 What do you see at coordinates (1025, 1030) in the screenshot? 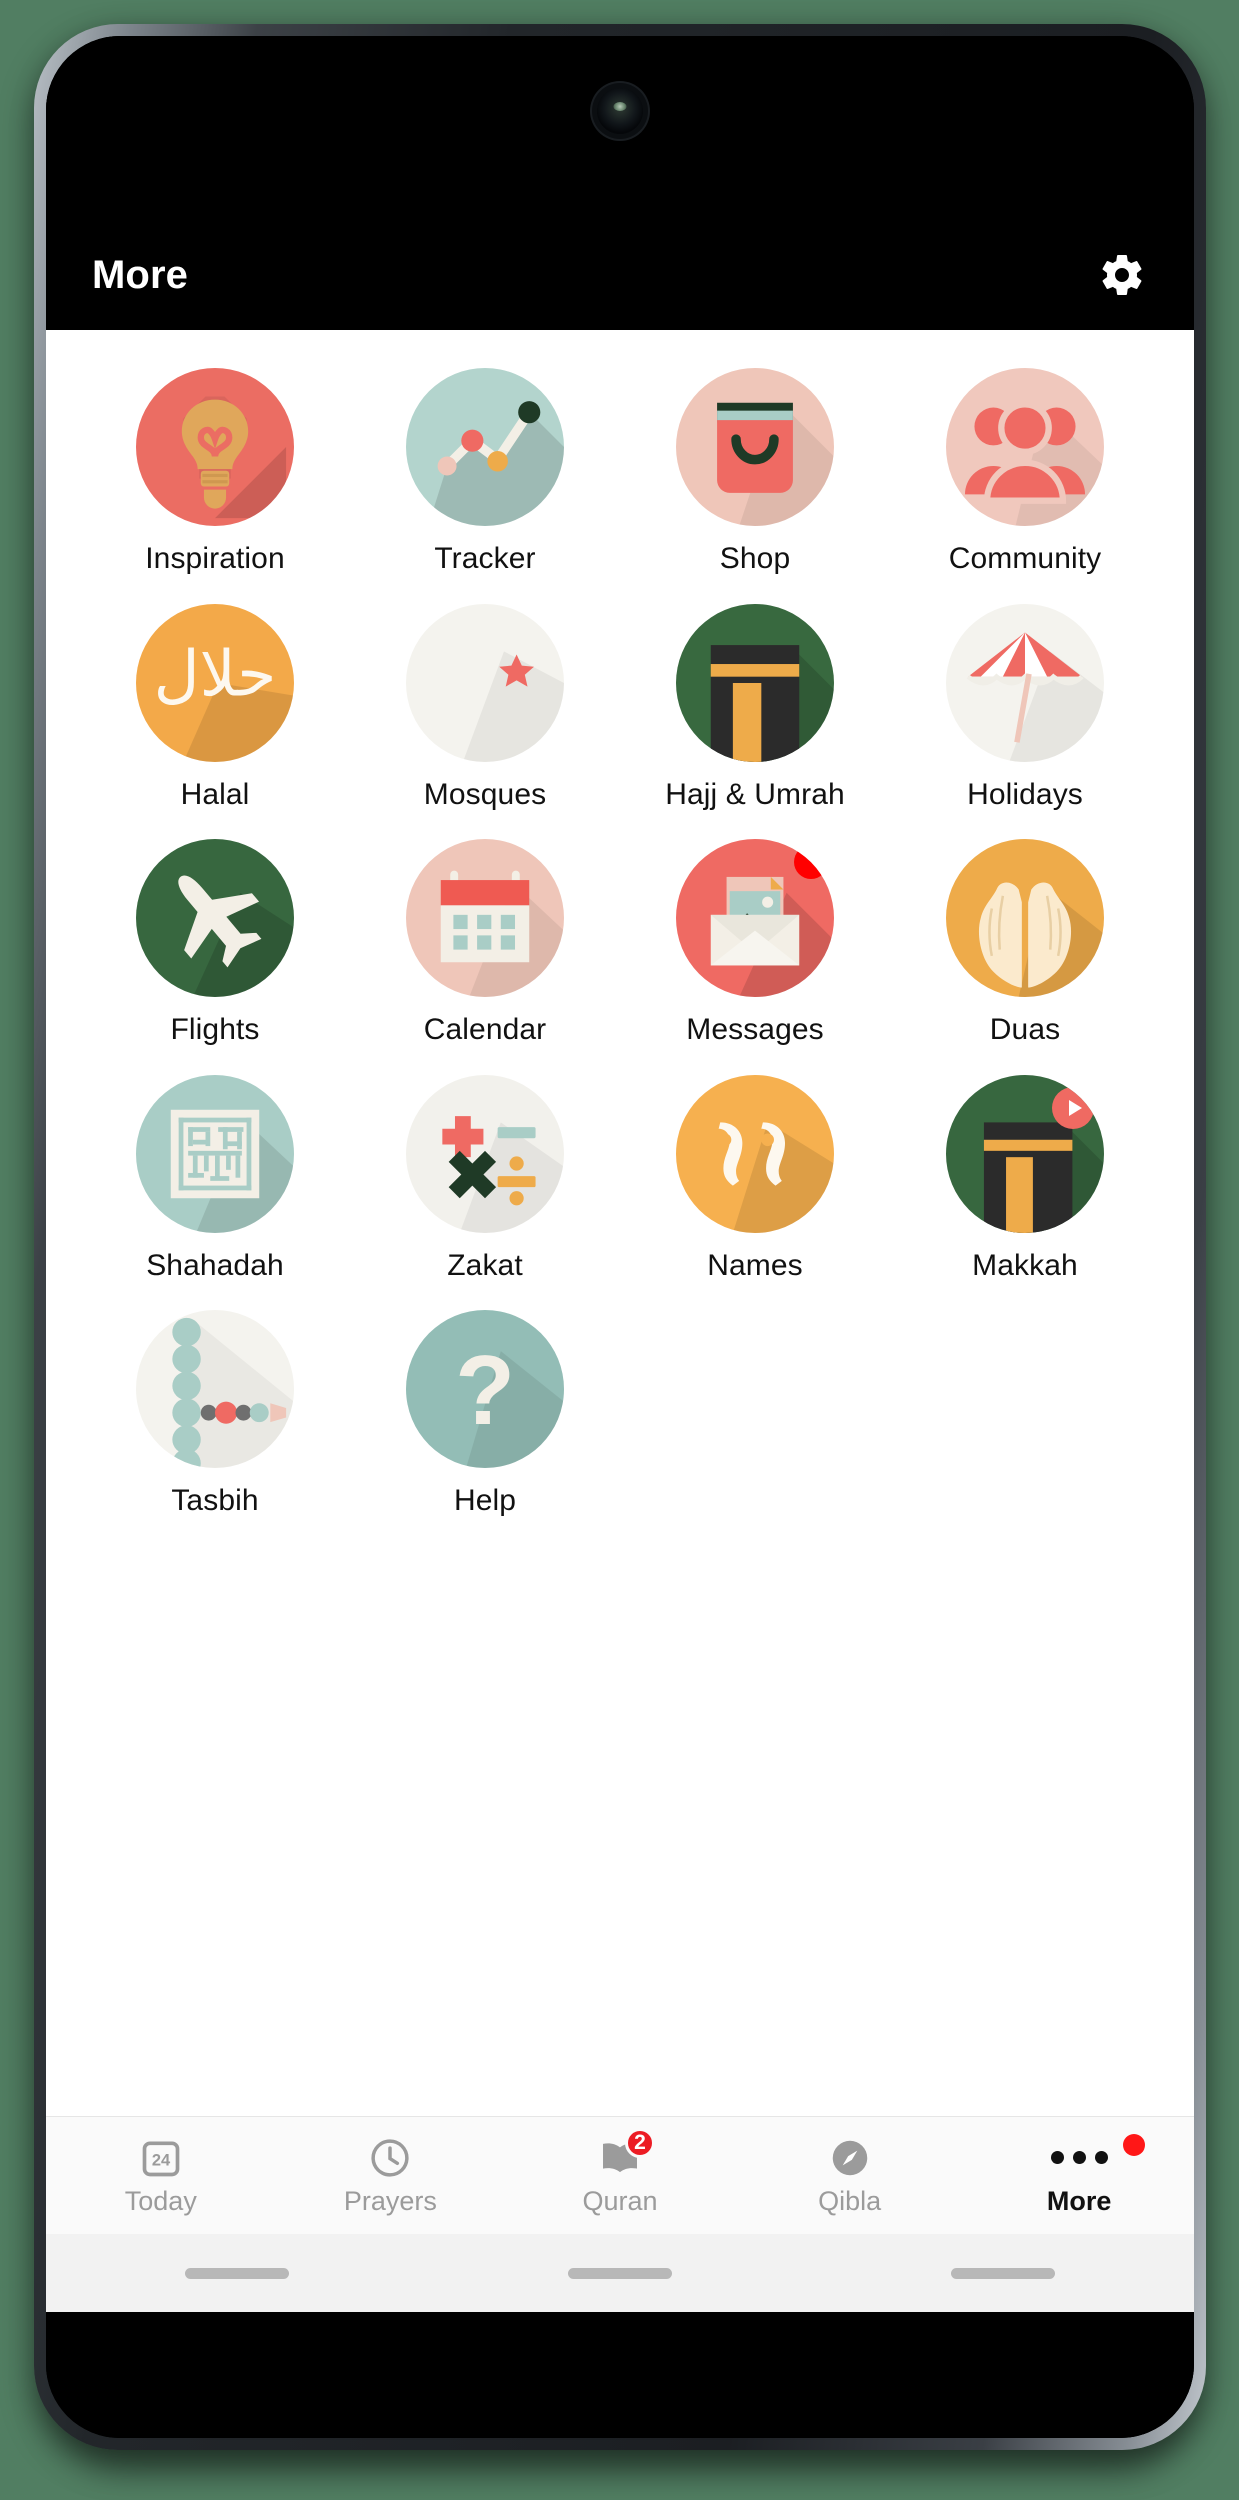
I see `grid-item-label: Duas` at bounding box center [1025, 1030].